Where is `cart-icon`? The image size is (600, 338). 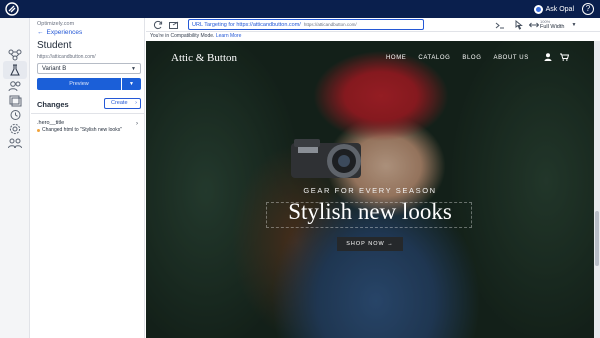
cart-icon is located at coordinates (564, 57).